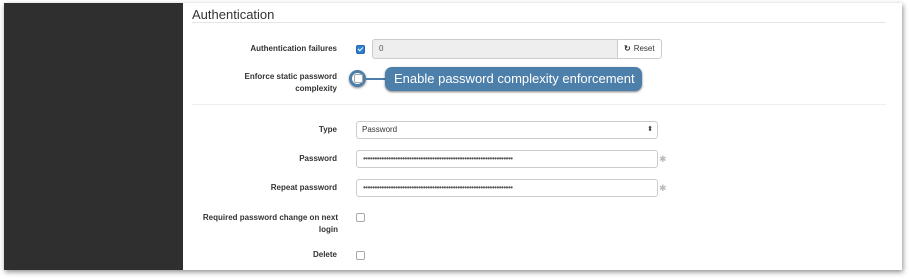 The height and width of the screenshot is (279, 911). I want to click on auth-failures-label: Authentication failures, so click(293, 48).